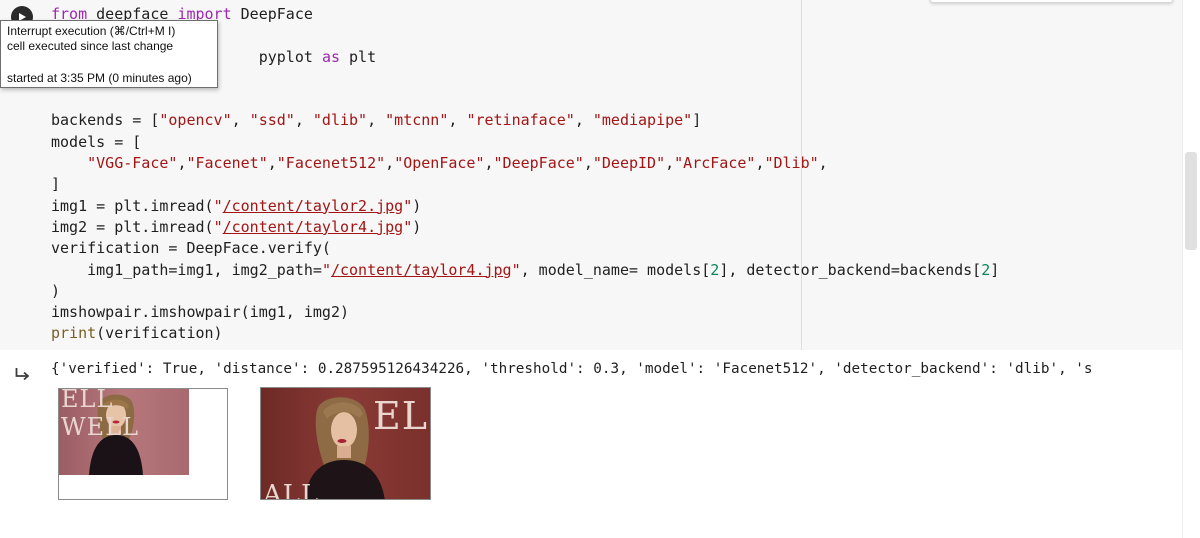  I want to click on code-keyword: as, so click(330, 56).